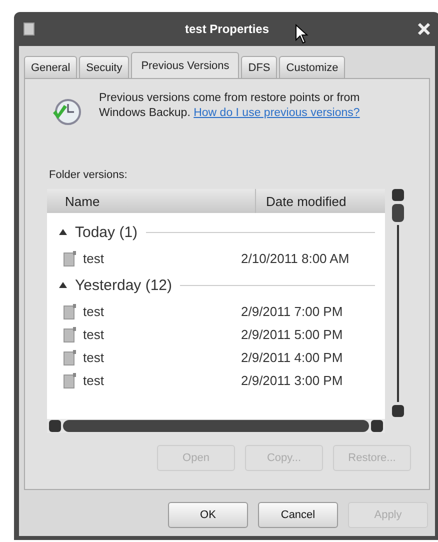 This screenshot has width=438, height=542. Describe the element at coordinates (398, 195) in the screenshot. I see `scroll-up-button` at that location.